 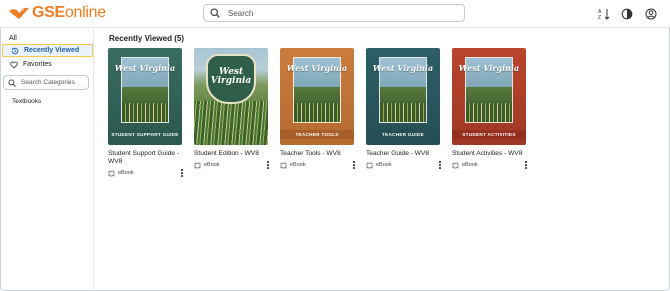 What do you see at coordinates (145, 96) in the screenshot?
I see `book-cover: West Virginia STUDENT SUPPORT GUIDE` at bounding box center [145, 96].